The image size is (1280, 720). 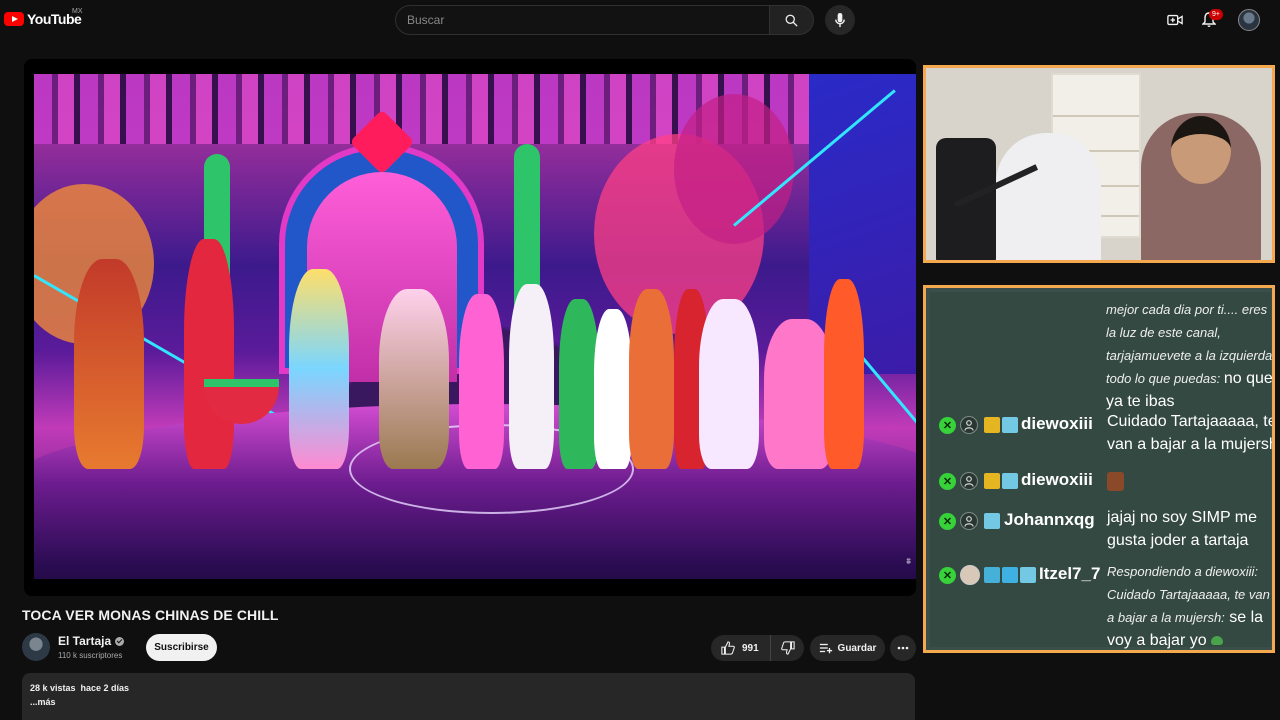 What do you see at coordinates (970, 575) in the screenshot?
I see `user-avatar` at bounding box center [970, 575].